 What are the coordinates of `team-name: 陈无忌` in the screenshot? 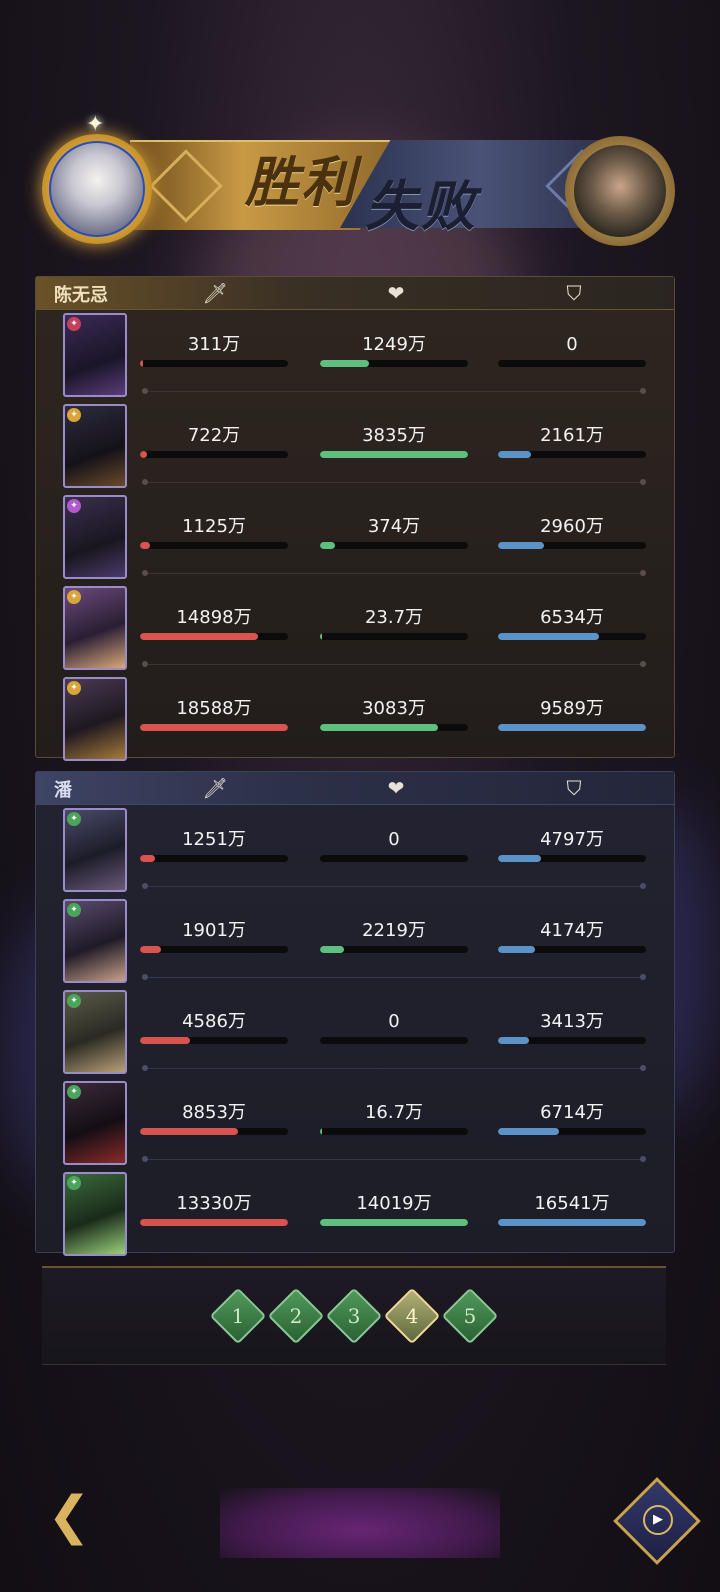 It's located at (81, 295).